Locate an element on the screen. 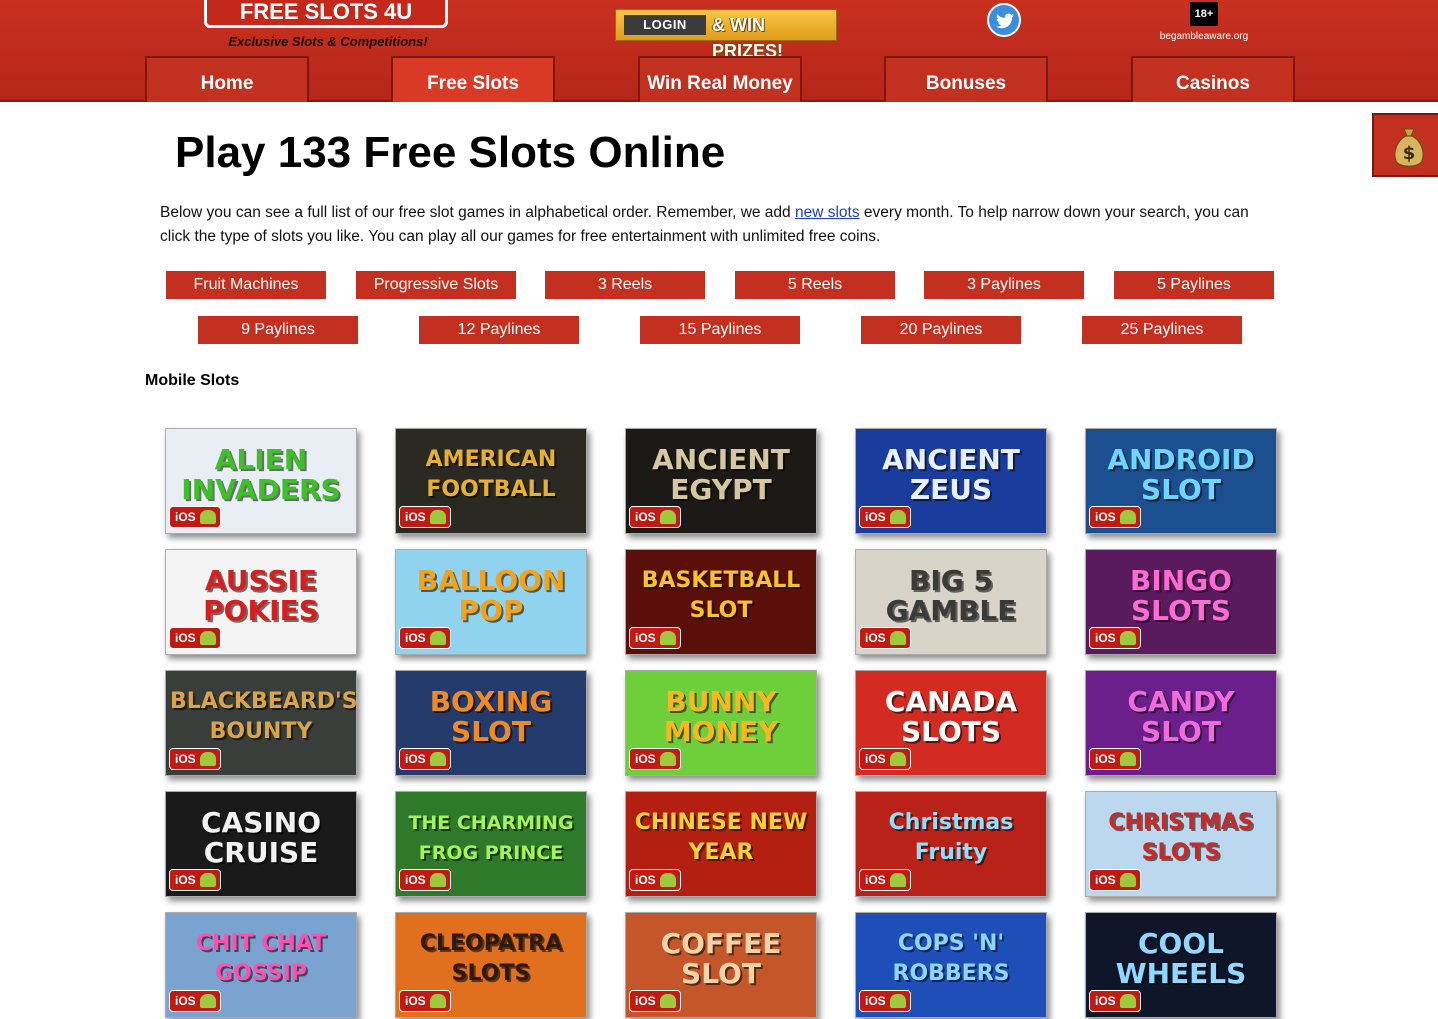  gamble-aware-link: begambleaware.org is located at coordinates (1204, 36).